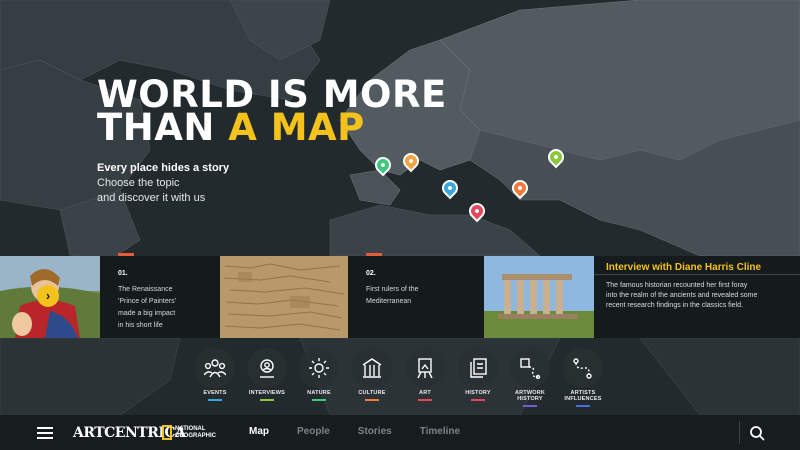 This screenshot has width=800, height=450. I want to click on hero-title-prefix: THAN, so click(156, 127).